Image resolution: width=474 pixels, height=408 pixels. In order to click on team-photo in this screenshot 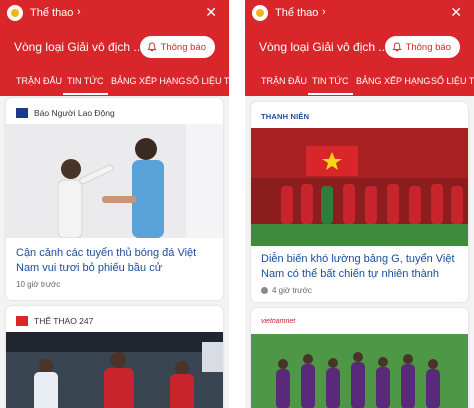, I will do `click(359, 371)`.